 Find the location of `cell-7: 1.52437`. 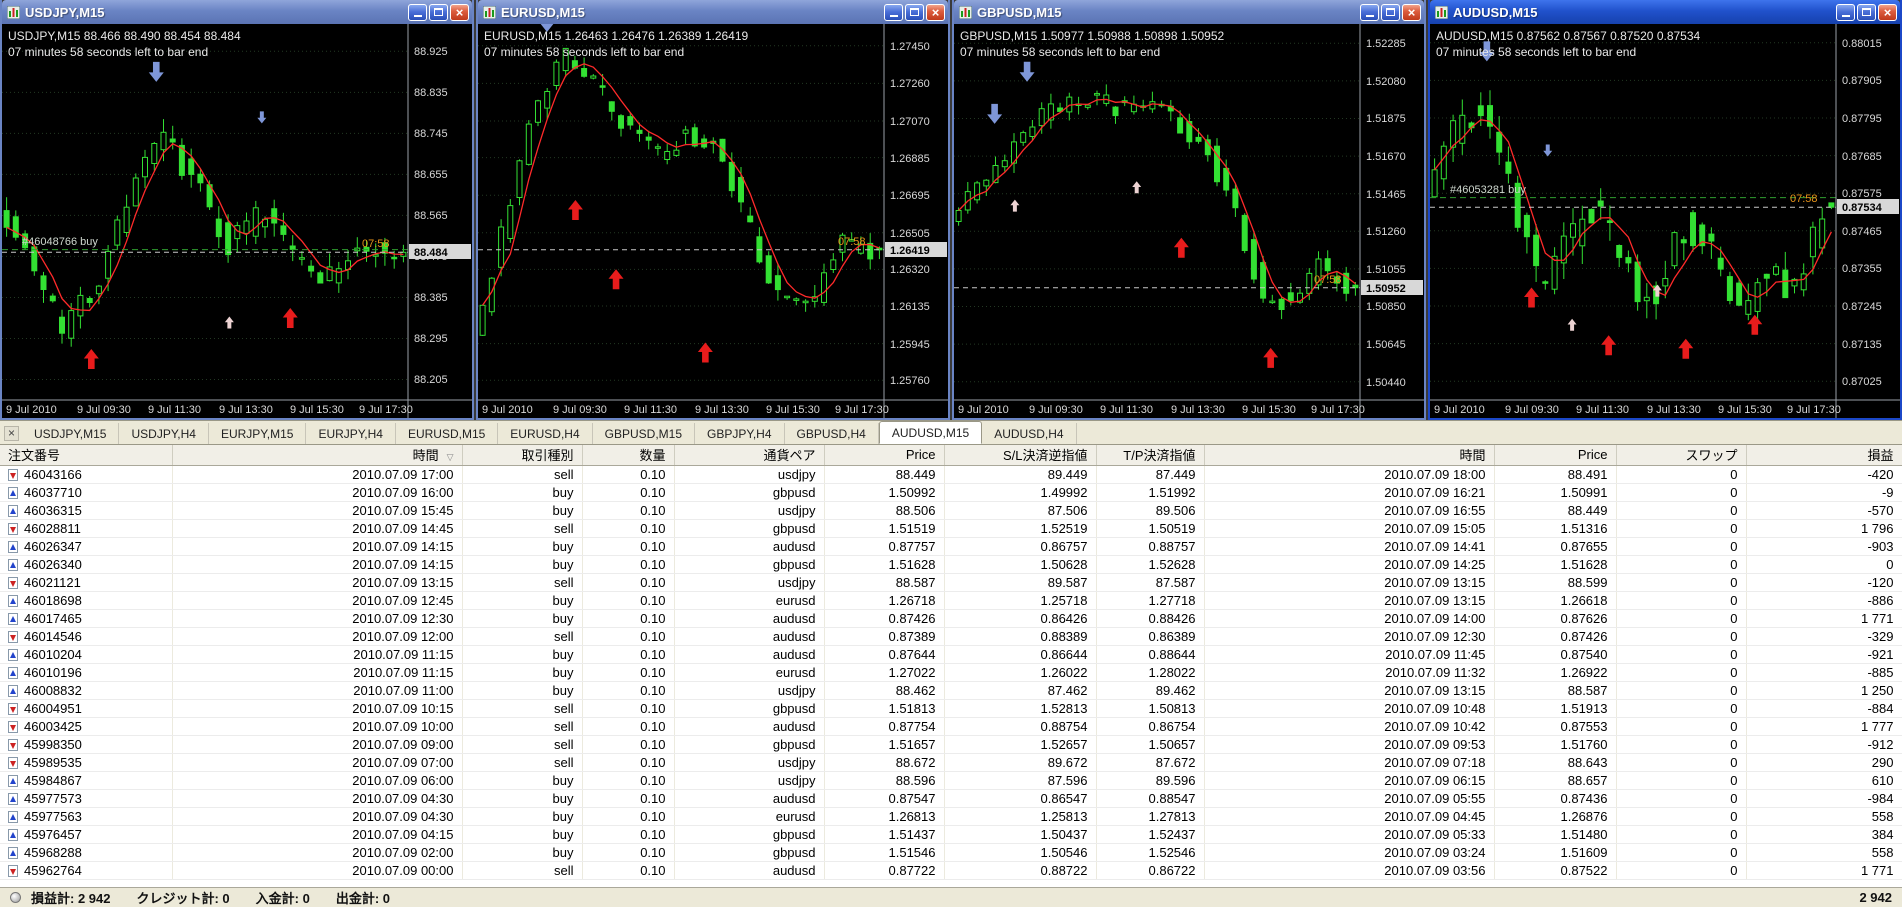

cell-7: 1.52437 is located at coordinates (1150, 834).